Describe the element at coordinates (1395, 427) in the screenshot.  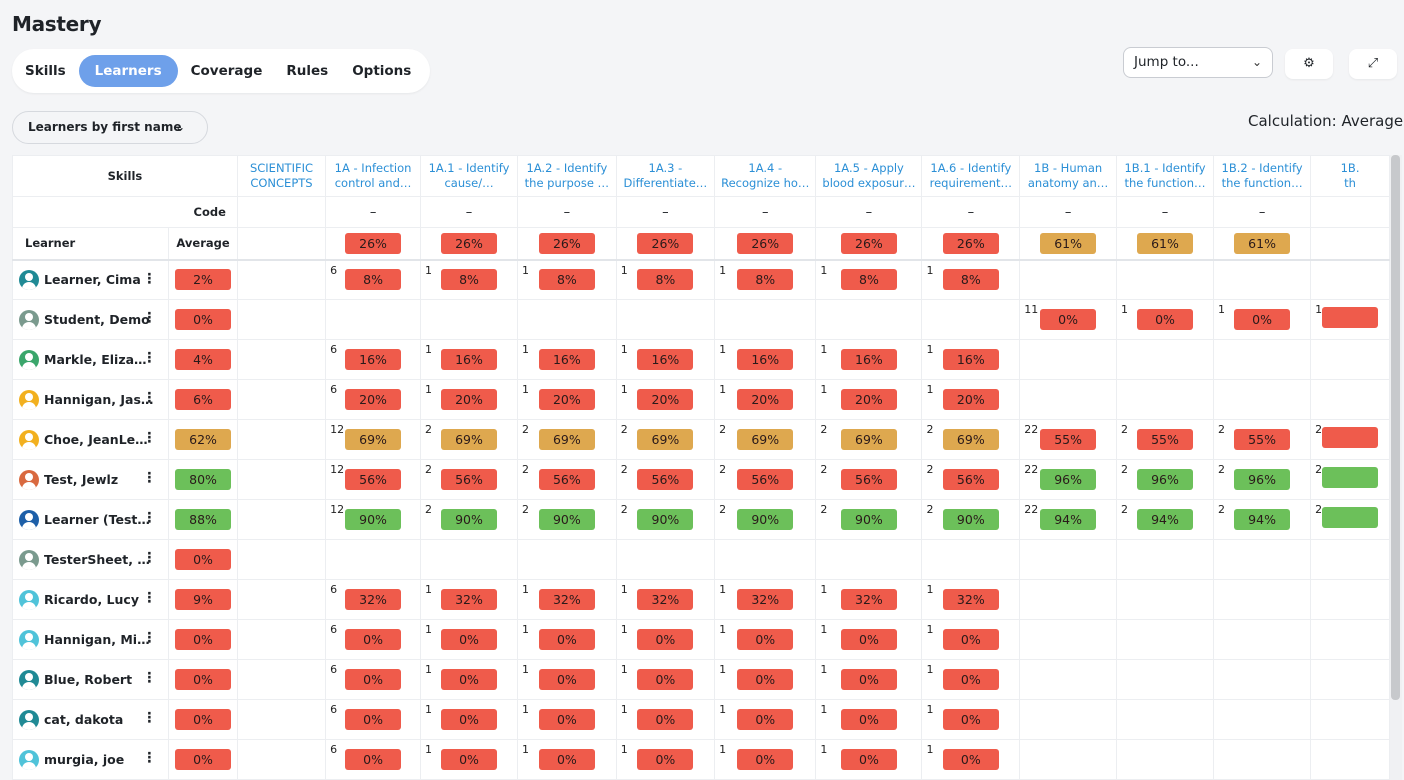
I see `vertical-scrollbar-thumb` at that location.